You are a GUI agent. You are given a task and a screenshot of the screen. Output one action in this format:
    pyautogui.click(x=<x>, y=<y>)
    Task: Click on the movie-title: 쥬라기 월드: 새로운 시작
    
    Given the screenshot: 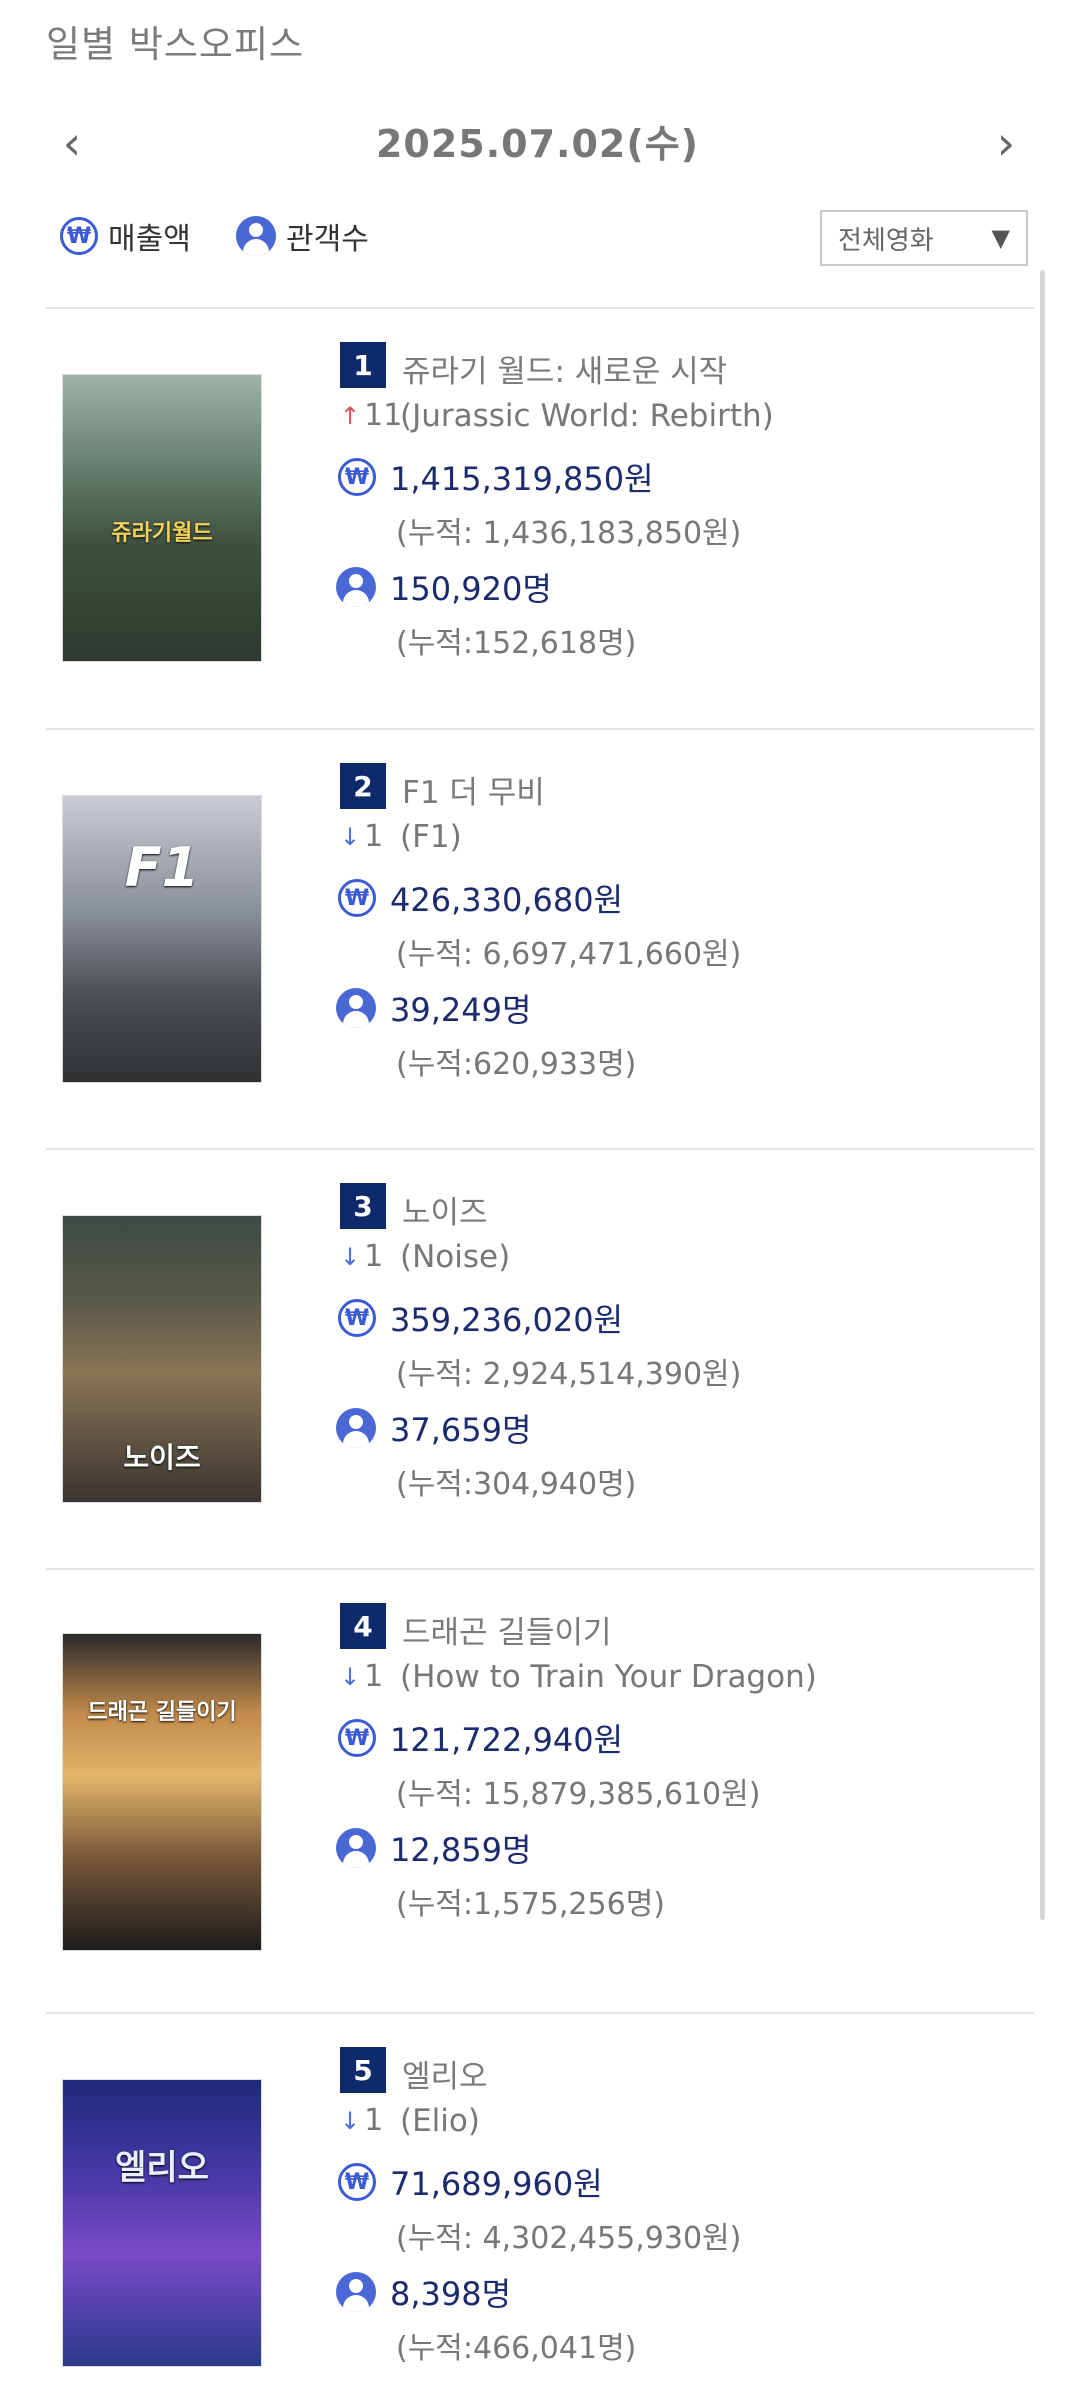 What is the action you would take?
    pyautogui.click(x=564, y=368)
    